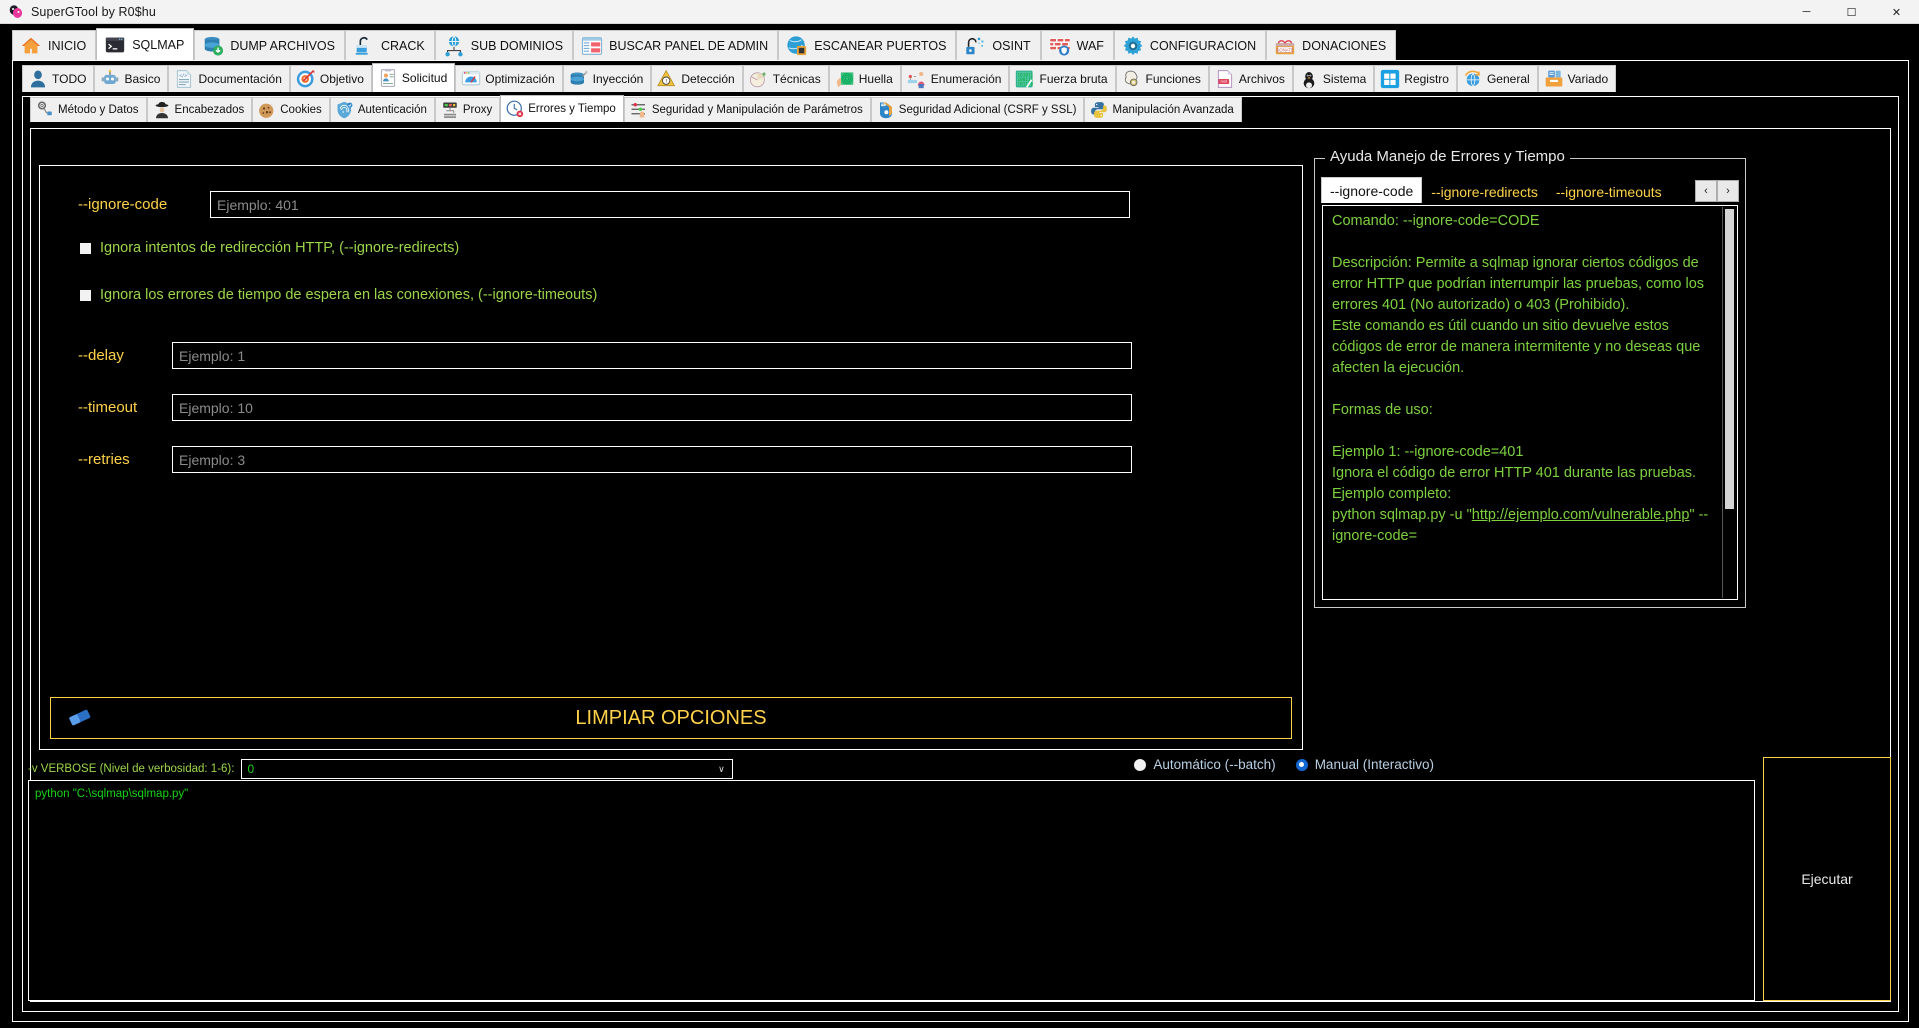  Describe the element at coordinates (80, 718) in the screenshot. I see `eraser-icon` at that location.